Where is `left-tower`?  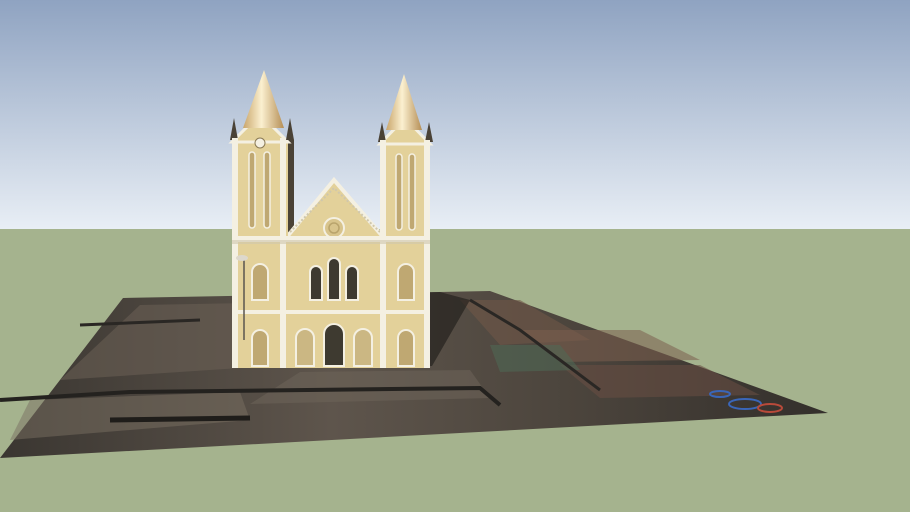 left-tower is located at coordinates (260, 188).